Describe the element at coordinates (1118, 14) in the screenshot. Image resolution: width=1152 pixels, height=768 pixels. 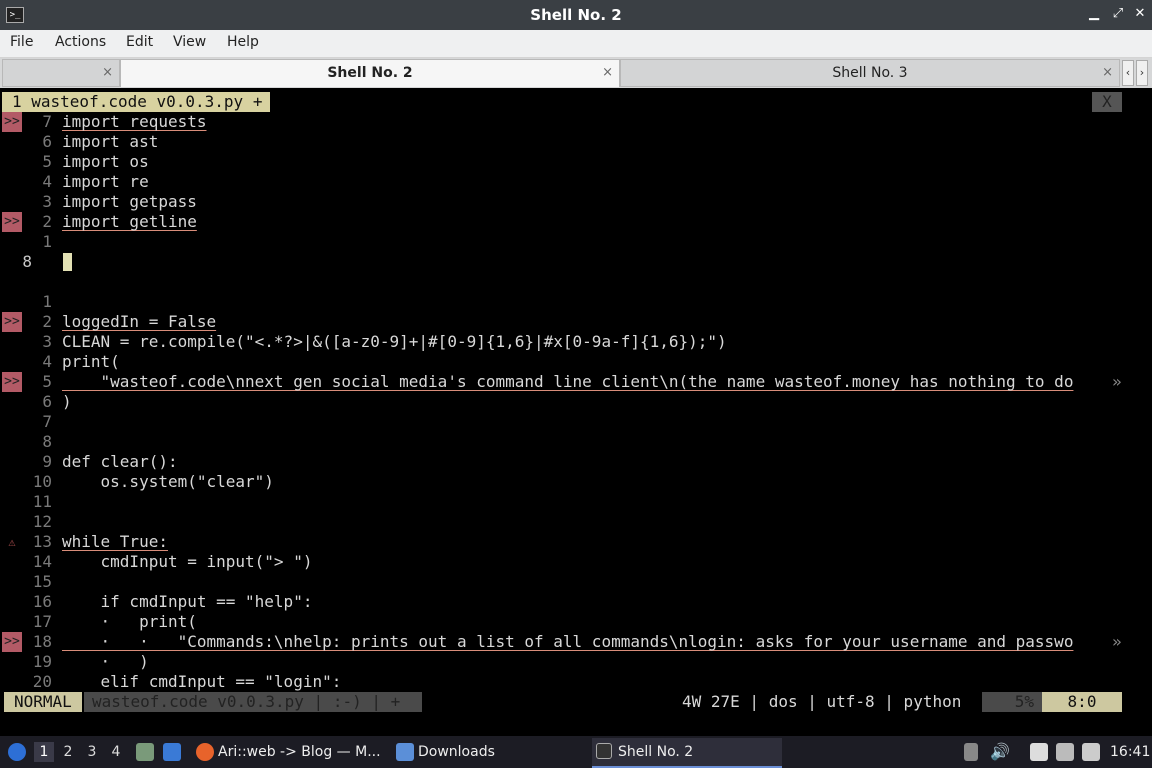
I see `maximize-icon: ⤢` at that location.